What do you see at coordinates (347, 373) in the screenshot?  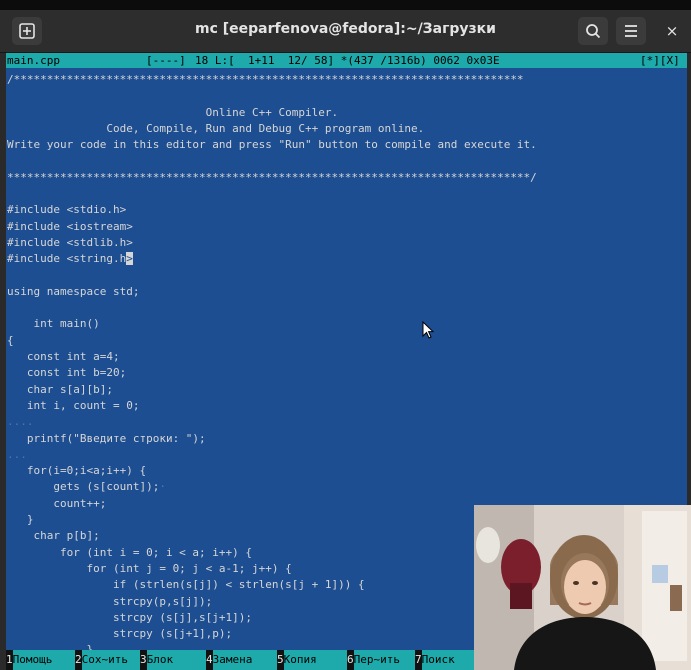 I see `code-line: const int b=20;` at bounding box center [347, 373].